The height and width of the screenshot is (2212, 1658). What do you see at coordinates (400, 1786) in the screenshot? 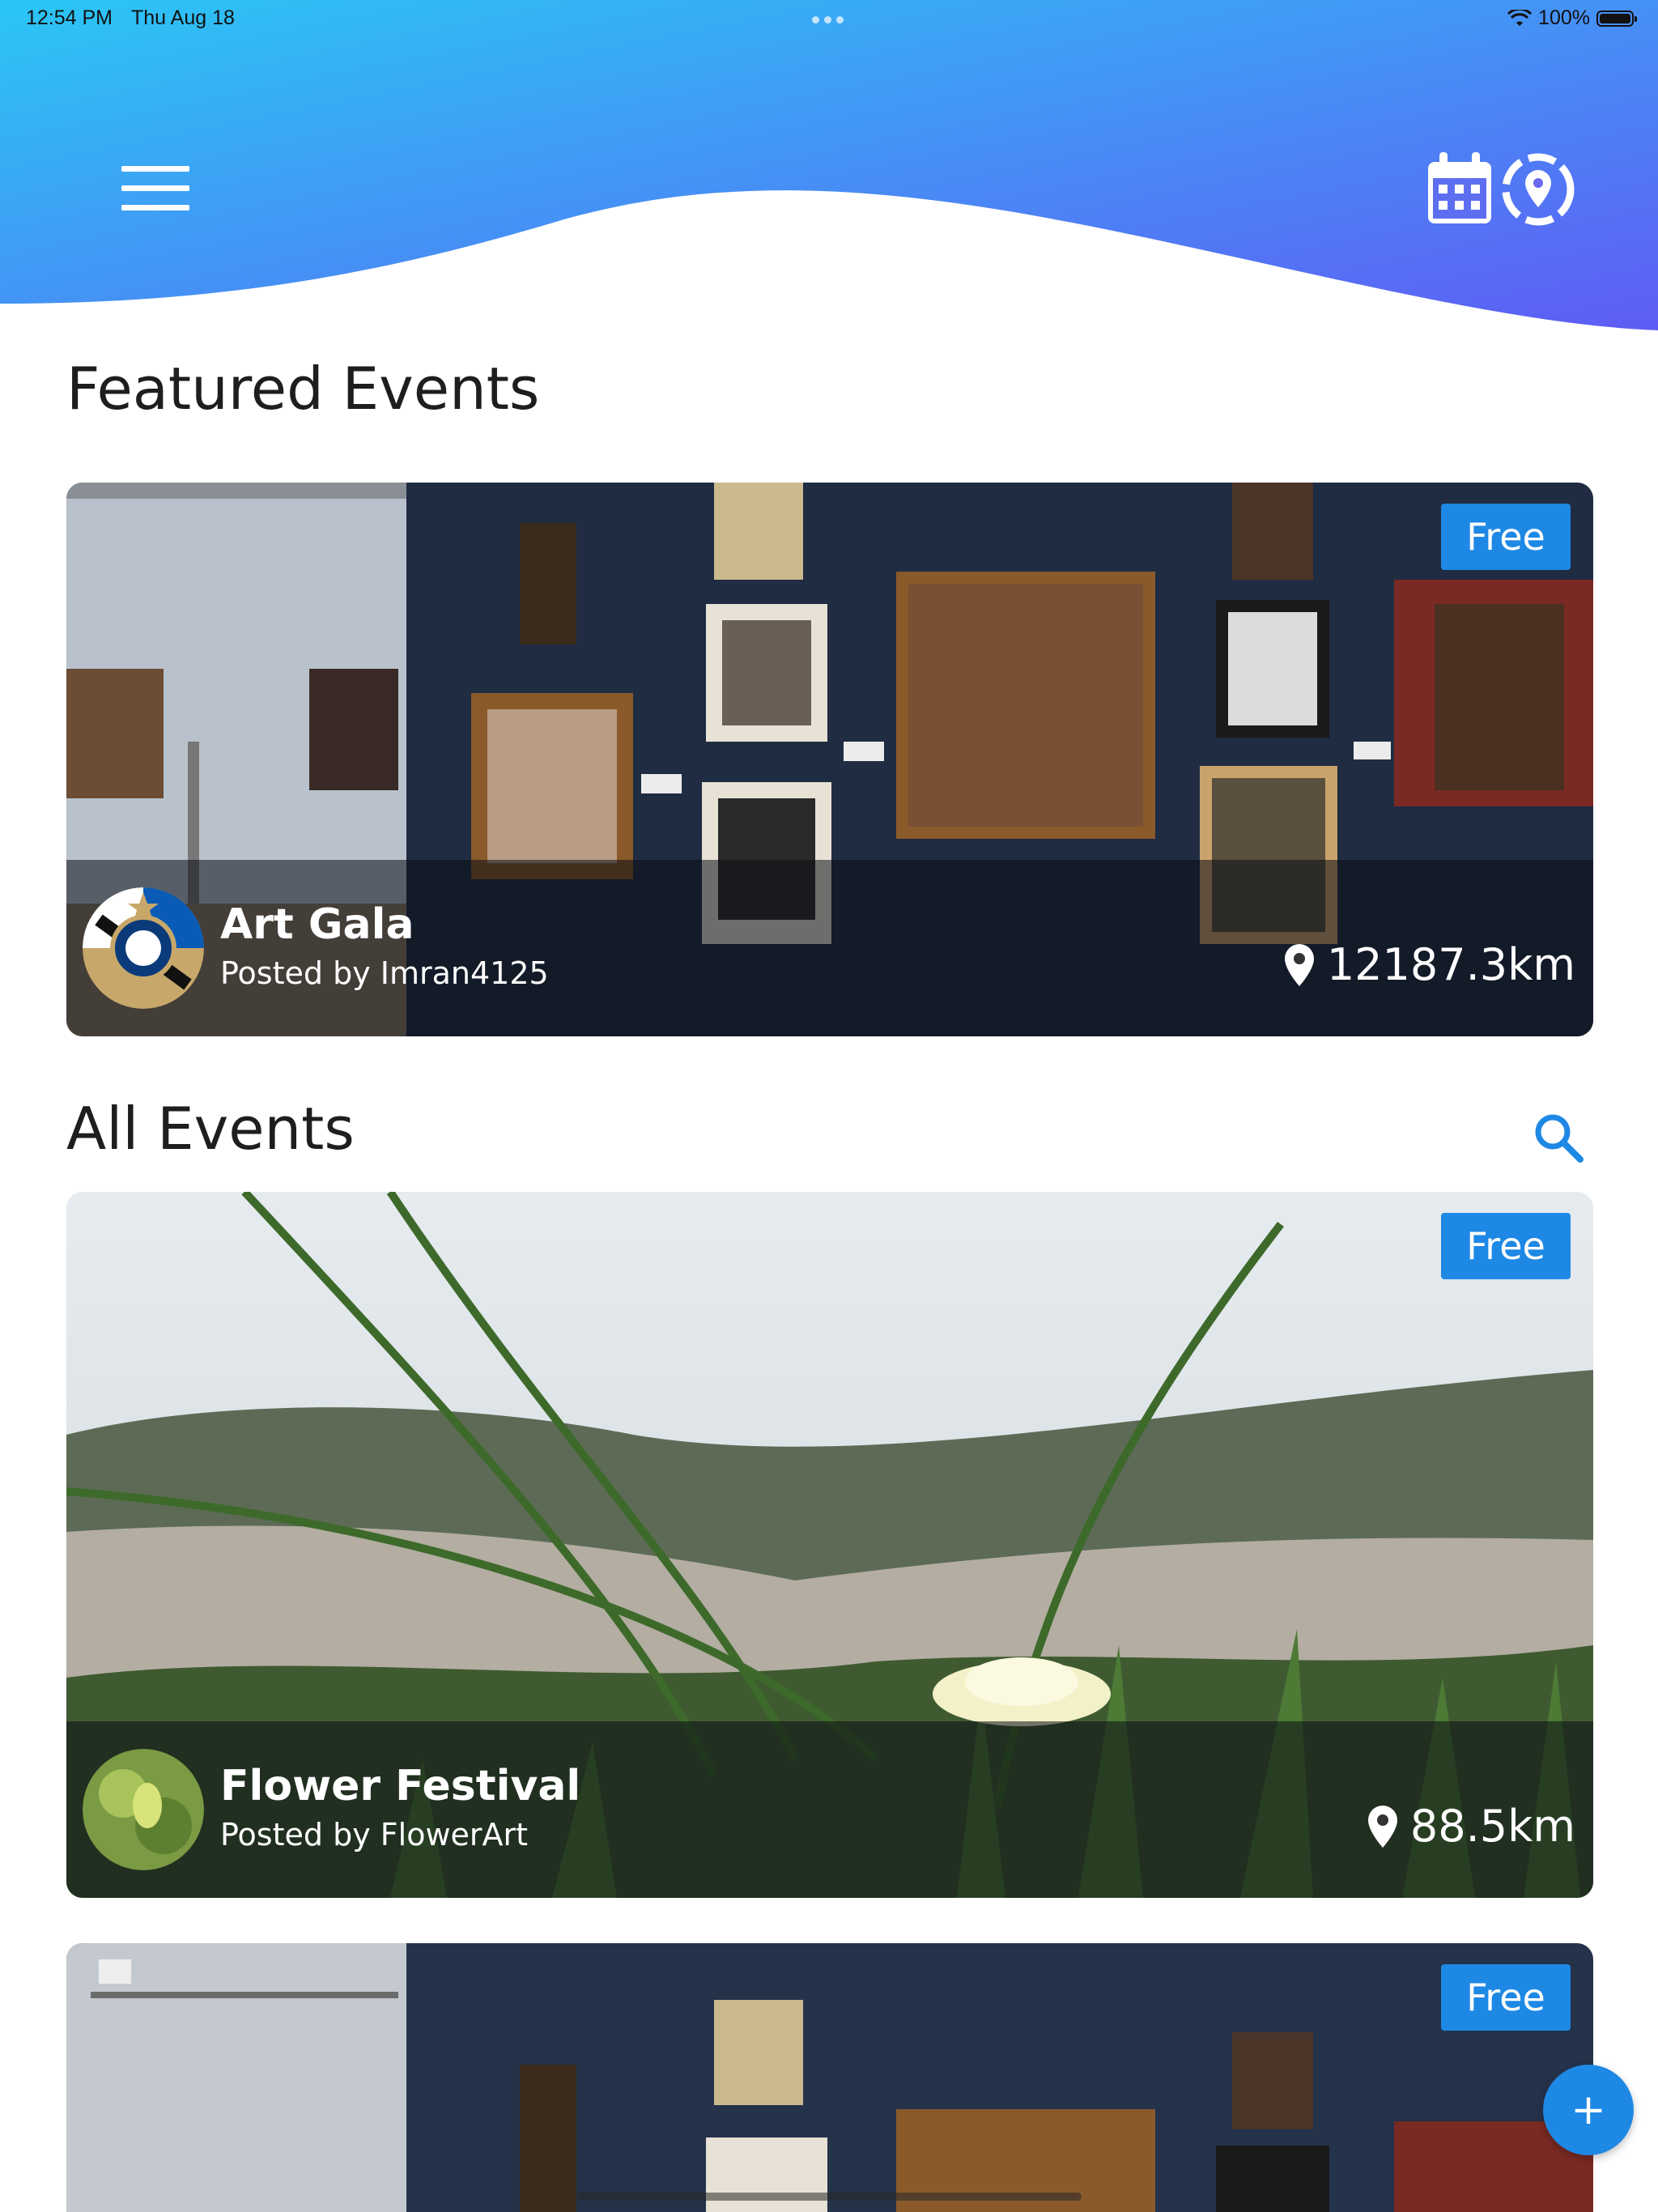
I see `event-title: Flower Festival` at bounding box center [400, 1786].